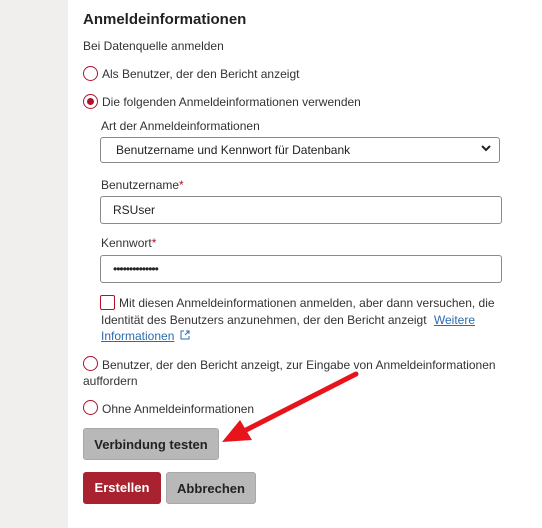  What do you see at coordinates (90, 407) in the screenshot?
I see `radio-no-credentials` at bounding box center [90, 407].